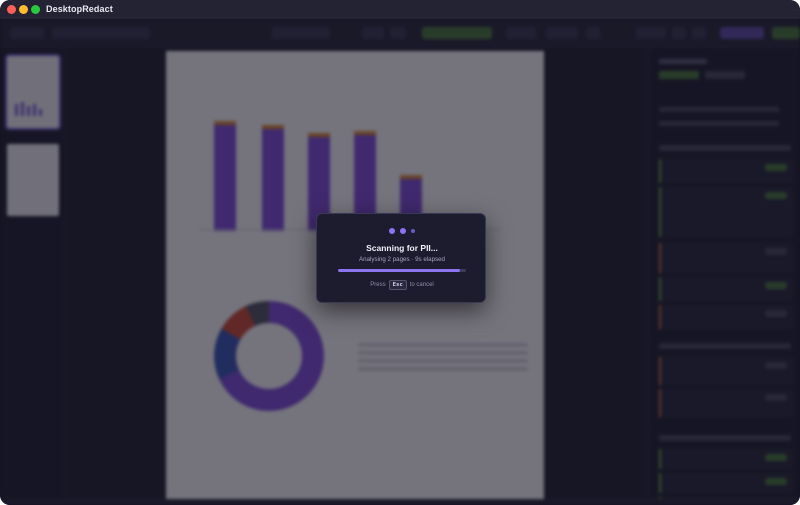 This screenshot has height=505, width=800. Describe the element at coordinates (11, 9) in the screenshot. I see `close-dot-icon` at that location.